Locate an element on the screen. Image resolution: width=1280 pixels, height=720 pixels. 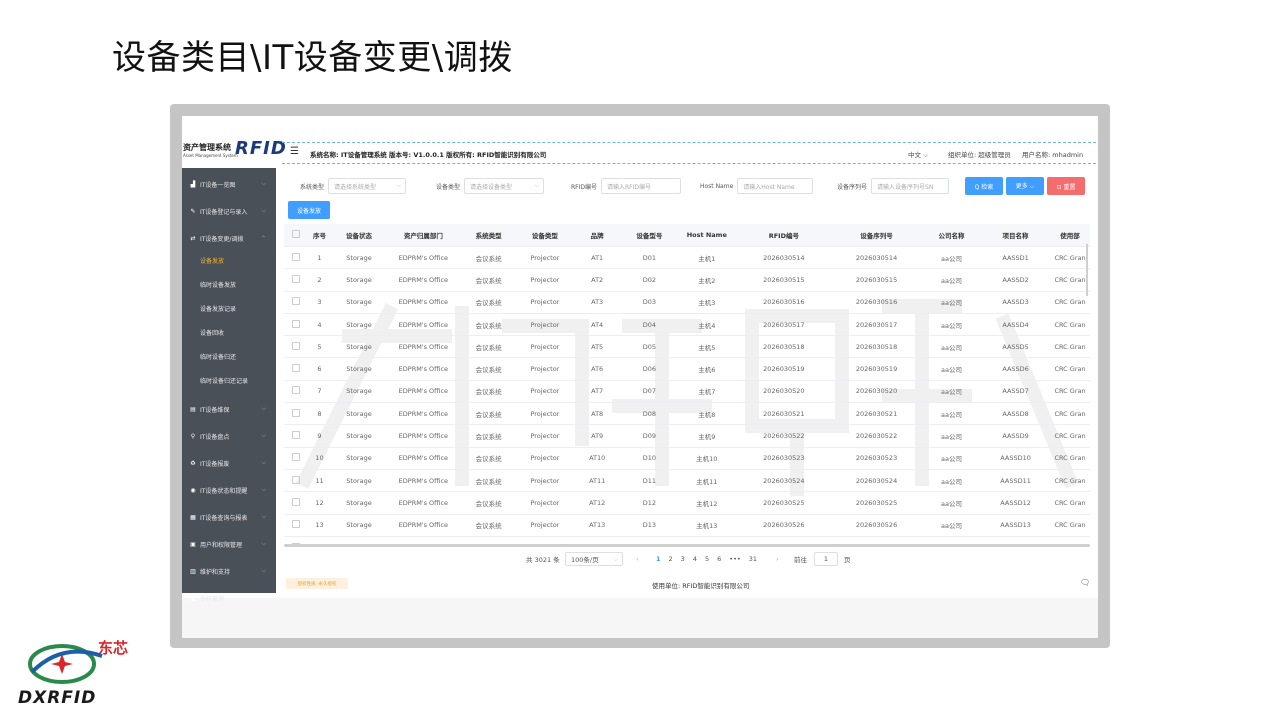
pagination-prev: ‹ is located at coordinates (637, 559).